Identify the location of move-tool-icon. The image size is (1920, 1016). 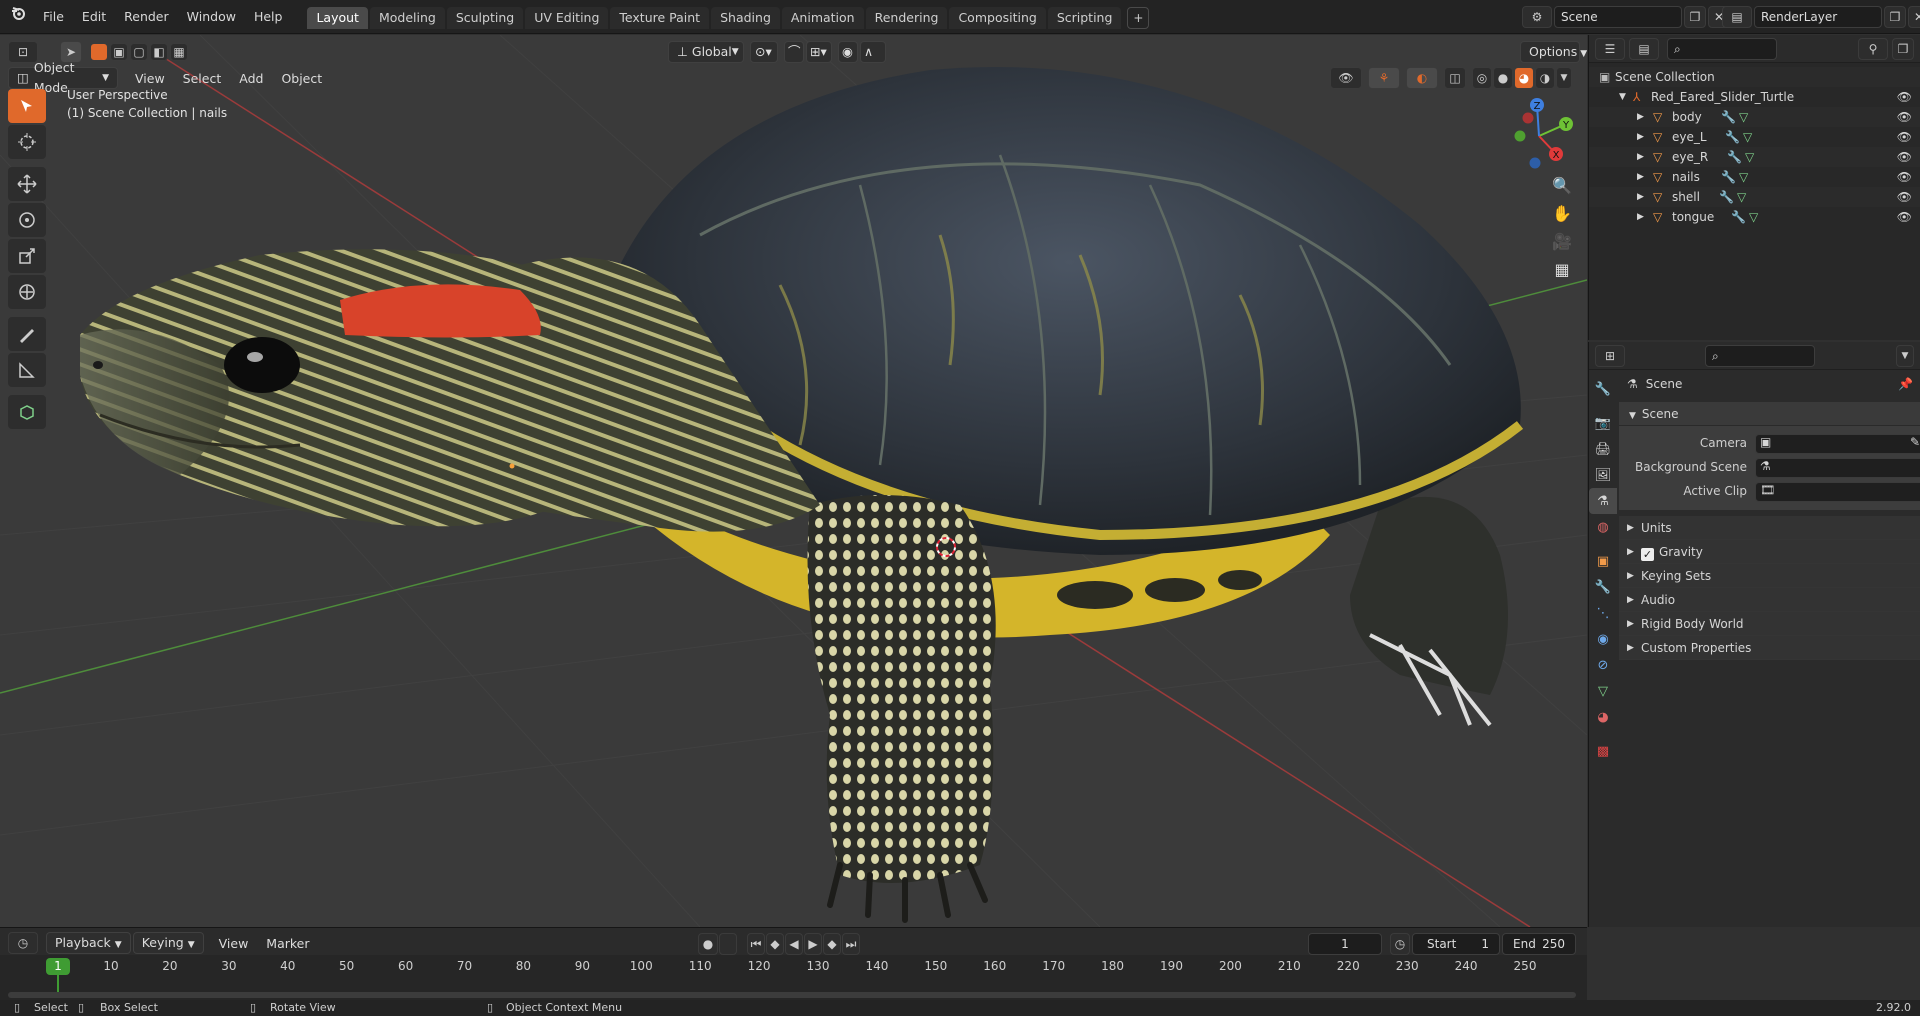
(27, 184).